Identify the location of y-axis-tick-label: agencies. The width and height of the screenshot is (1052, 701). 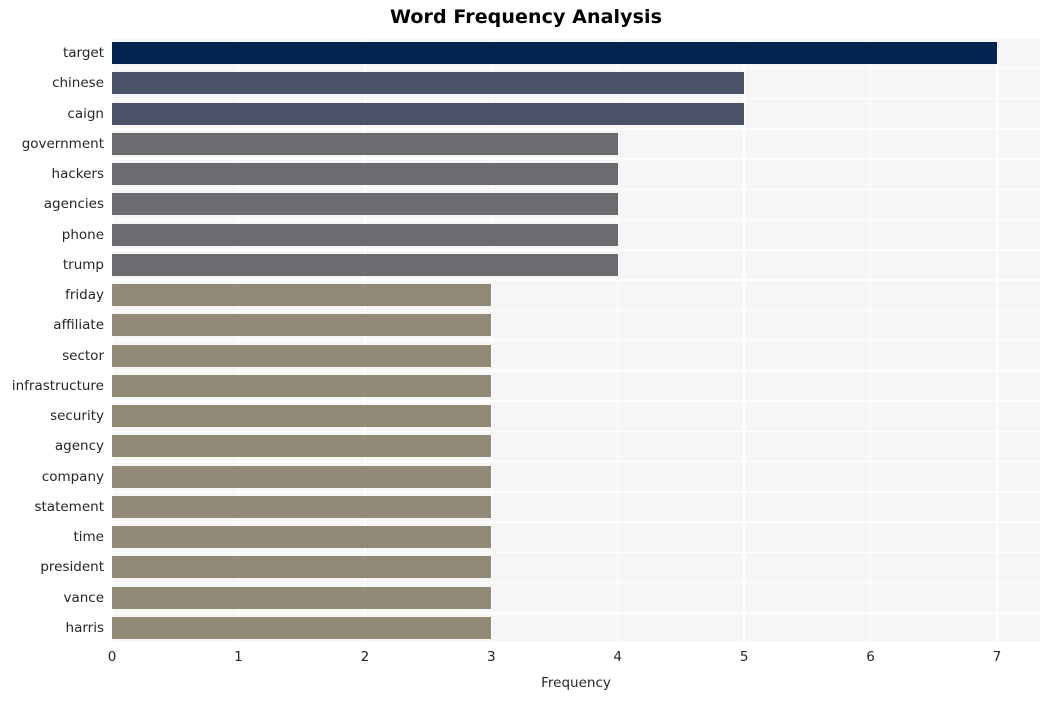
(73, 204).